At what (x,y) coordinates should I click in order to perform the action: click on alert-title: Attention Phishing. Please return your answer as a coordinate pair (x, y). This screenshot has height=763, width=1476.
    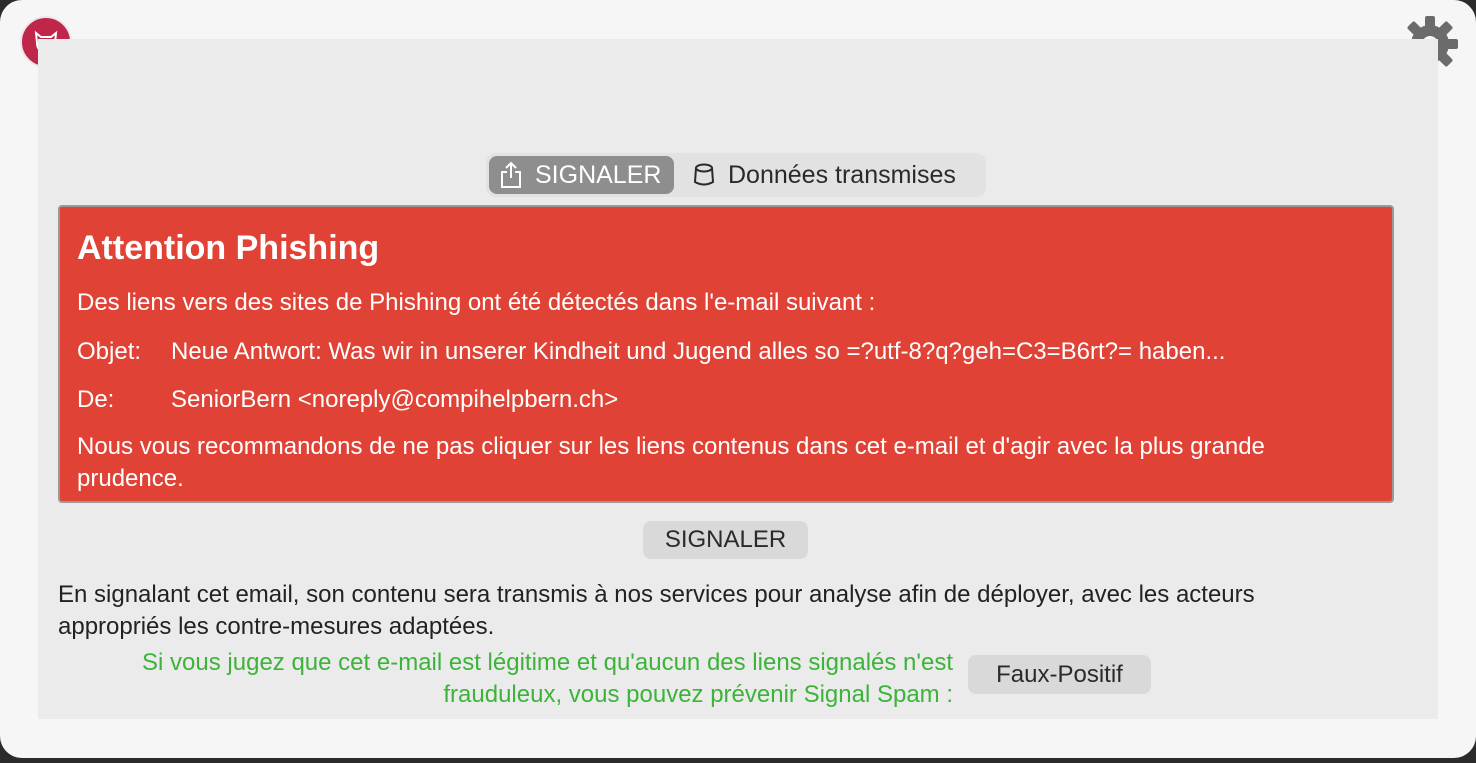
    Looking at the image, I should click on (228, 248).